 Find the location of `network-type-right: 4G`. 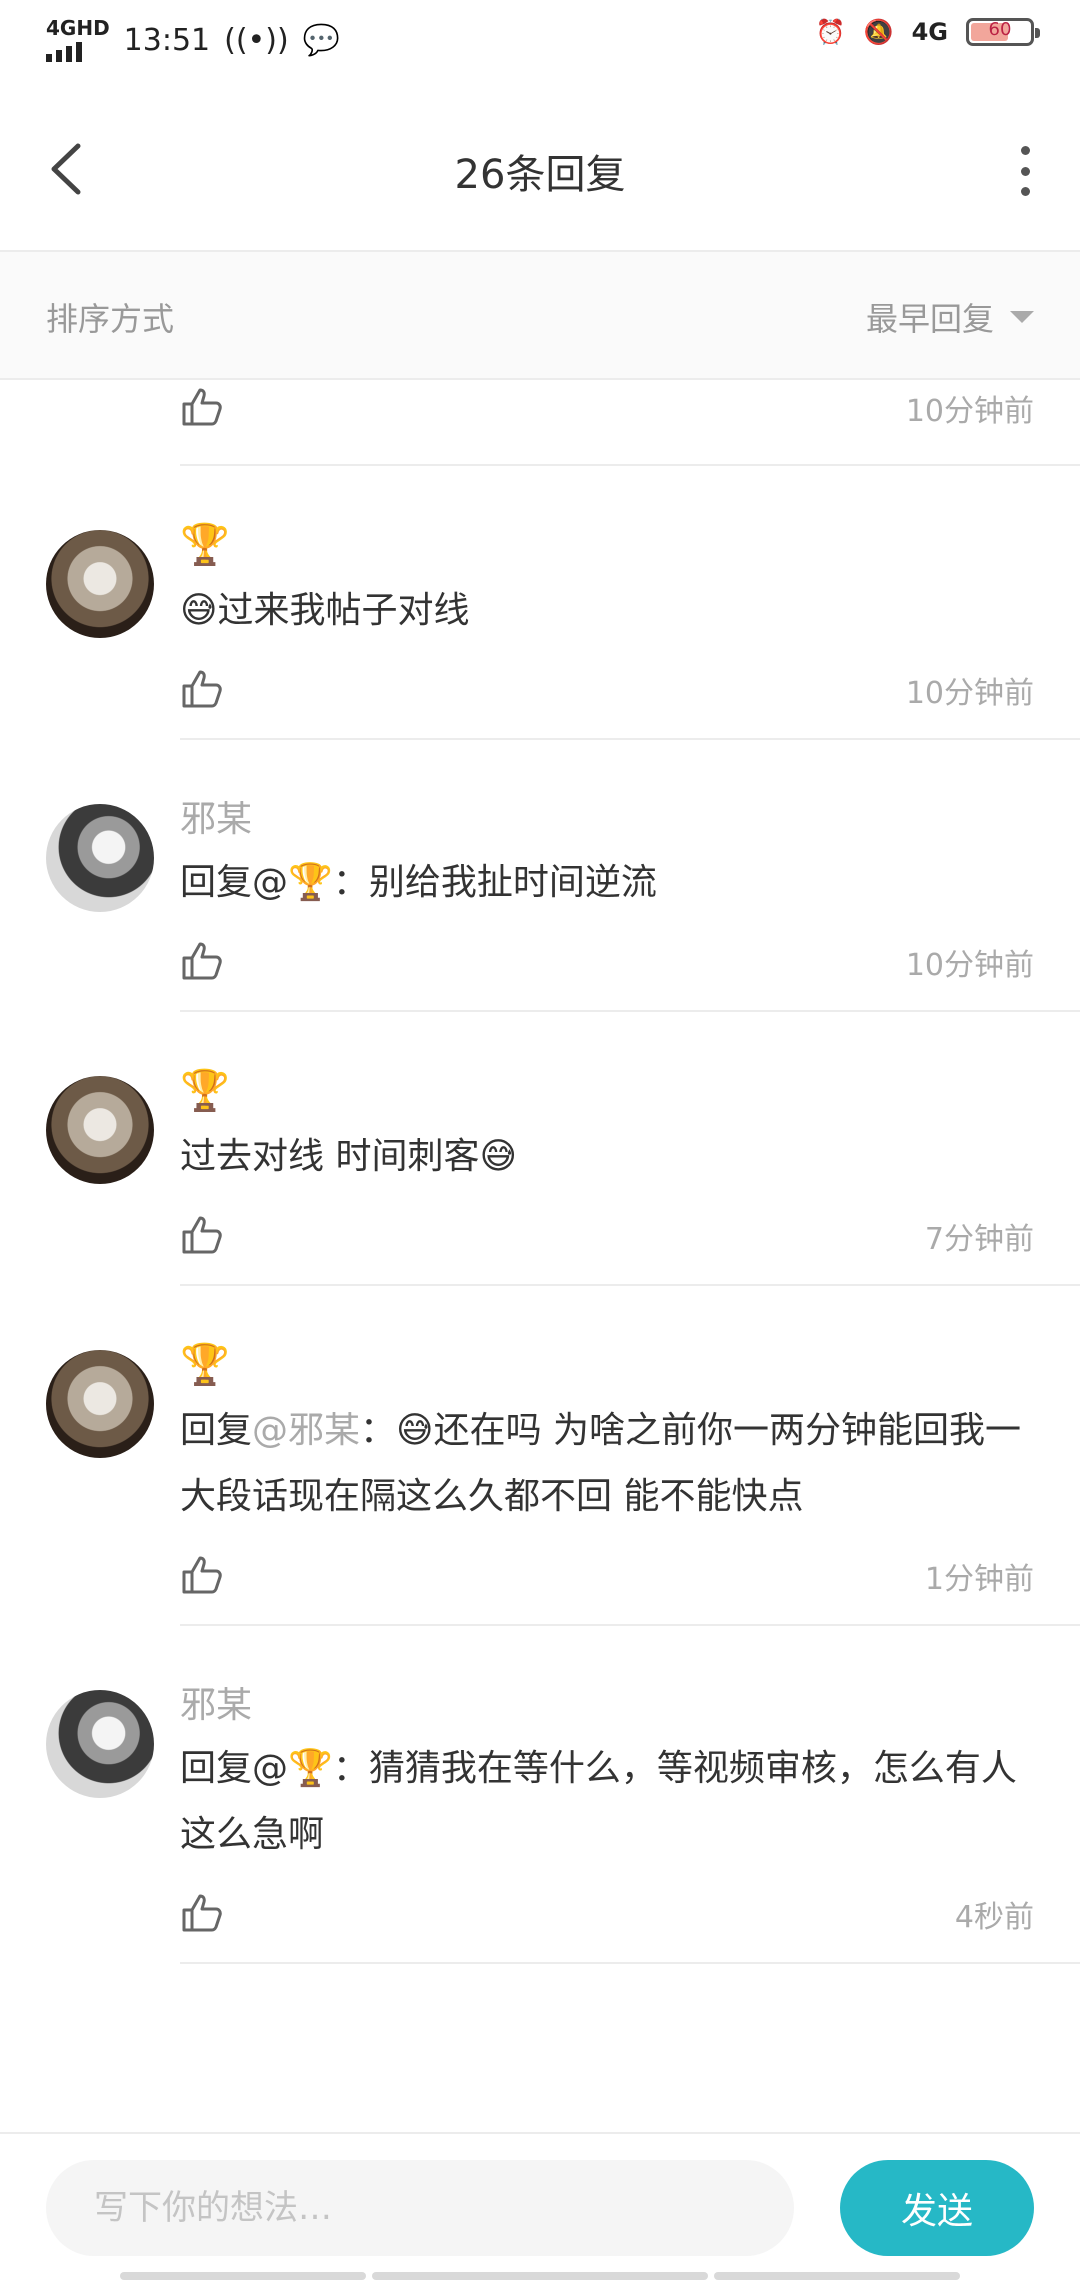

network-type-right: 4G is located at coordinates (929, 32).